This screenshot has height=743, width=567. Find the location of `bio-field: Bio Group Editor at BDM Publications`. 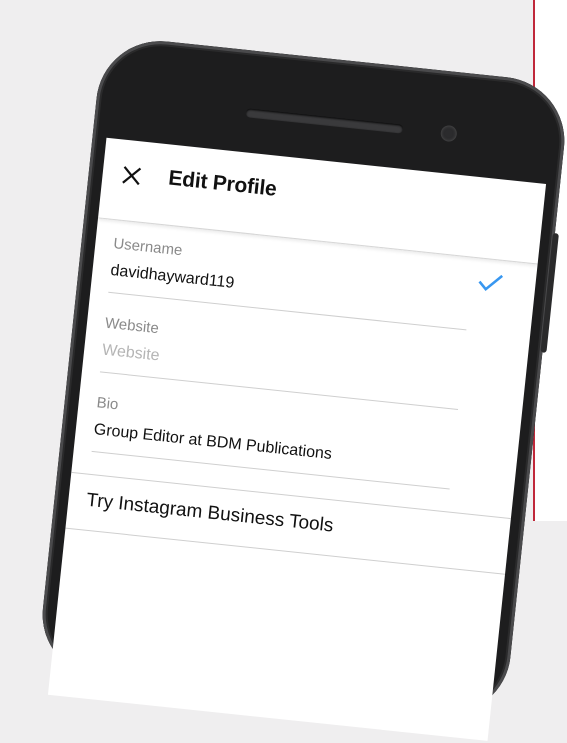

bio-field: Bio Group Editor at BDM Publications is located at coordinates (273, 442).